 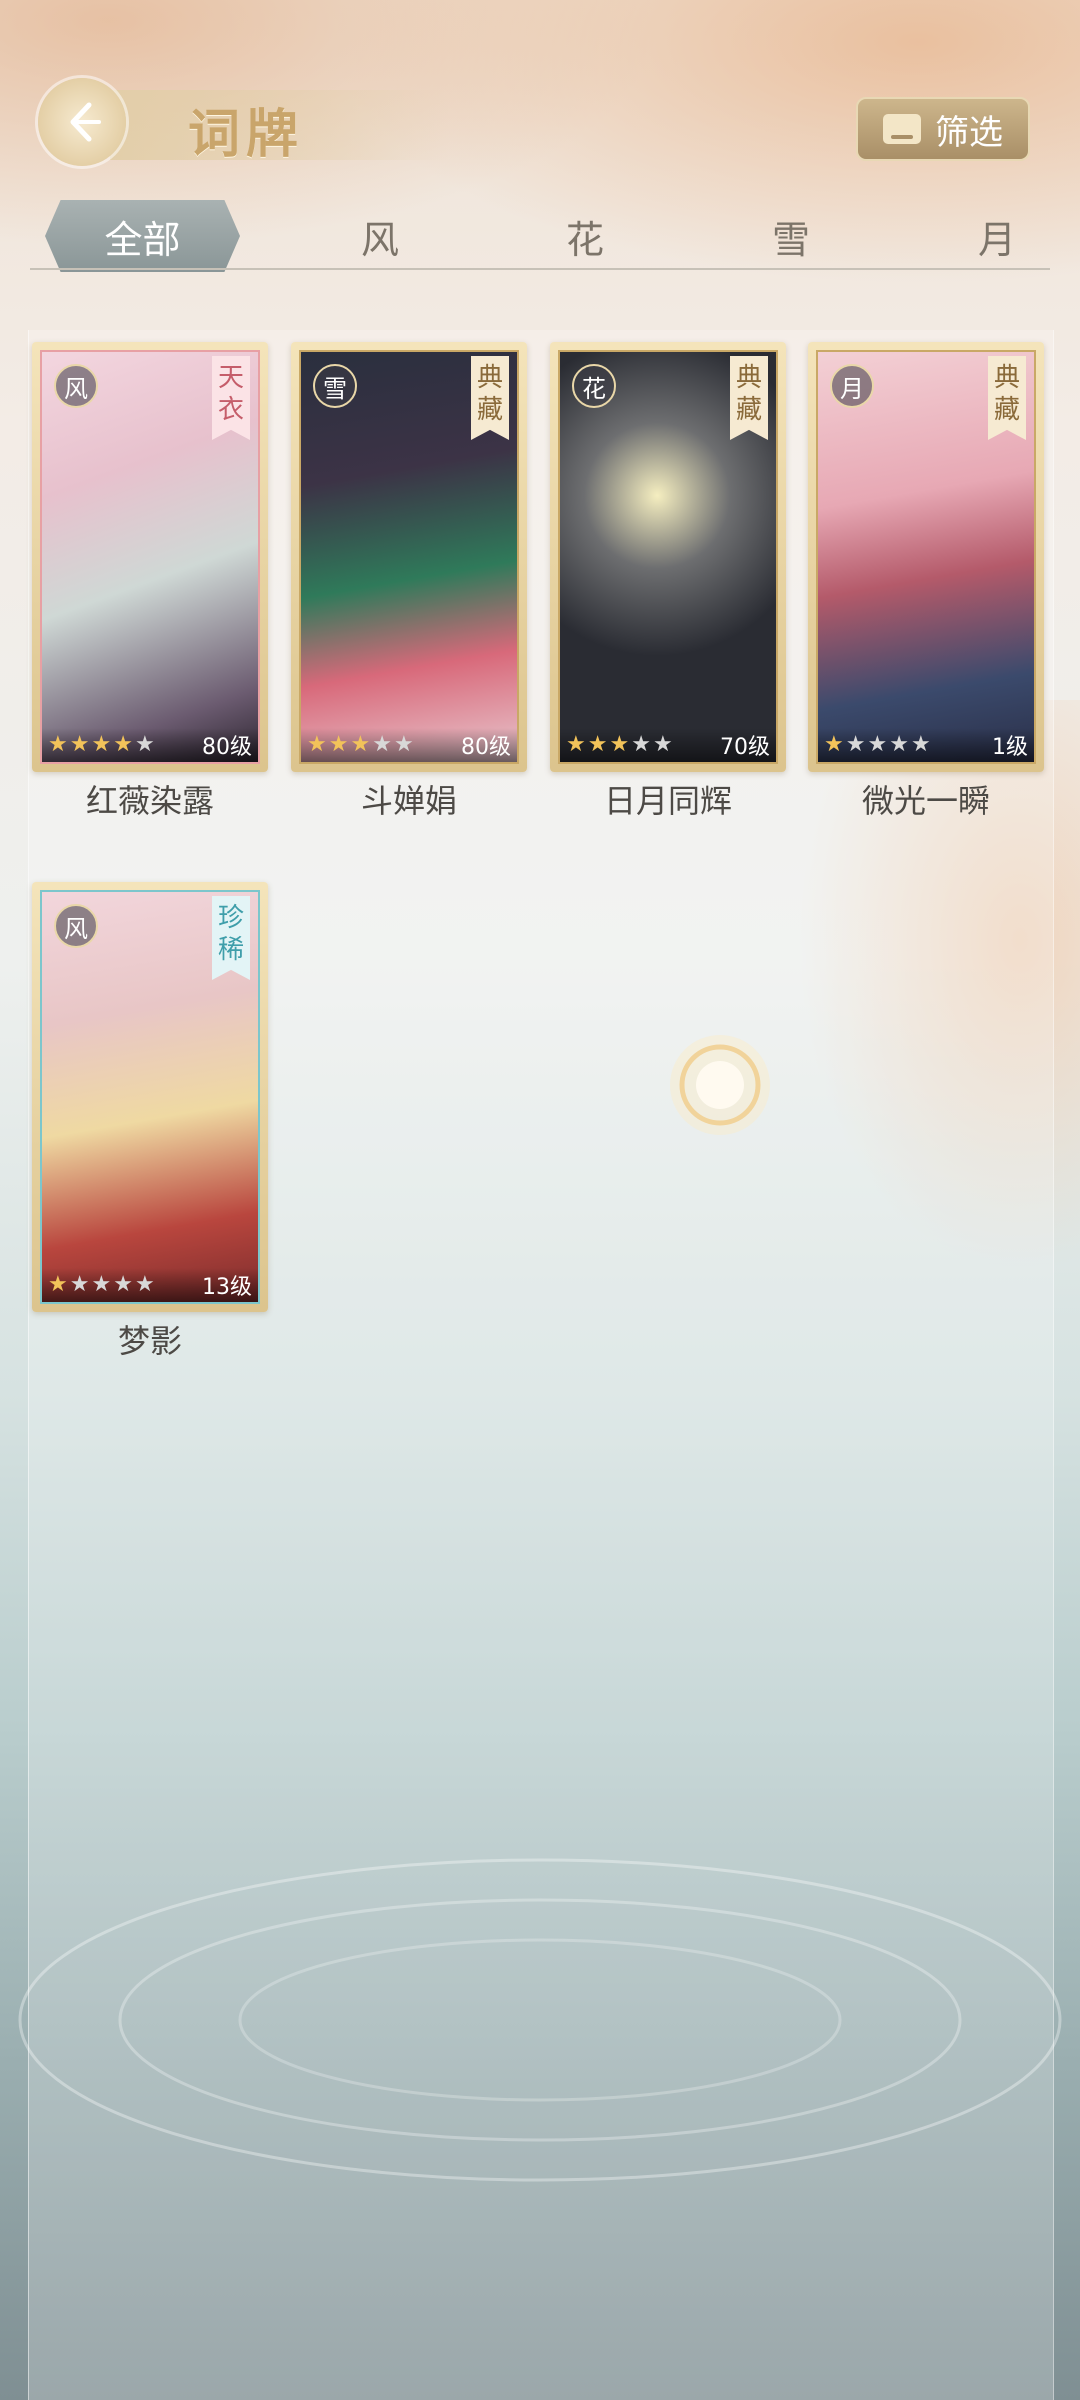 What do you see at coordinates (745, 747) in the screenshot?
I see `card-level: 70级` at bounding box center [745, 747].